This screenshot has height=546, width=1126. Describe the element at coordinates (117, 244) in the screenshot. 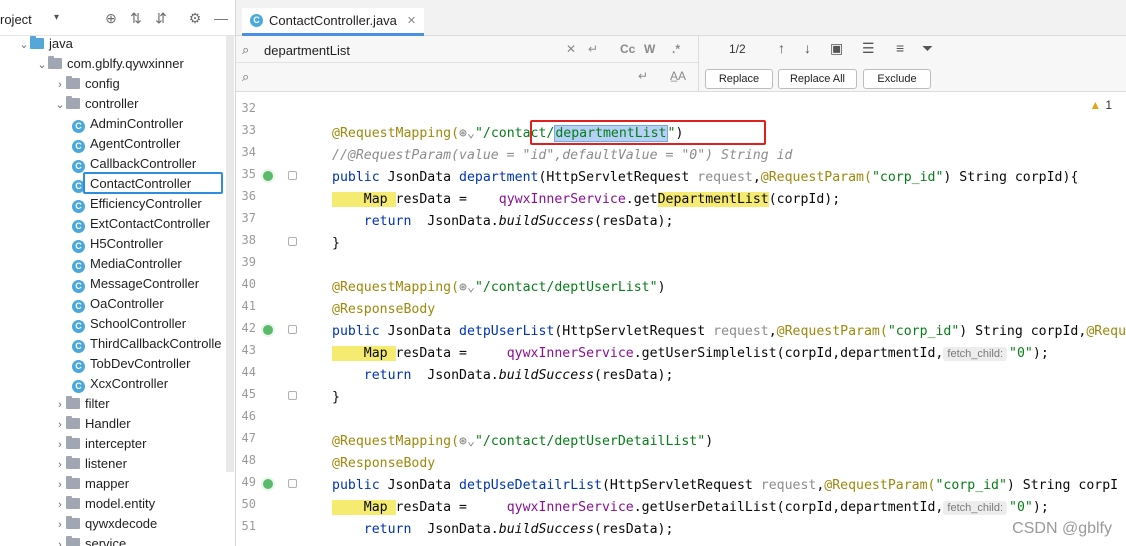

I see `tree-item-h5controller: C H5Controller` at that location.